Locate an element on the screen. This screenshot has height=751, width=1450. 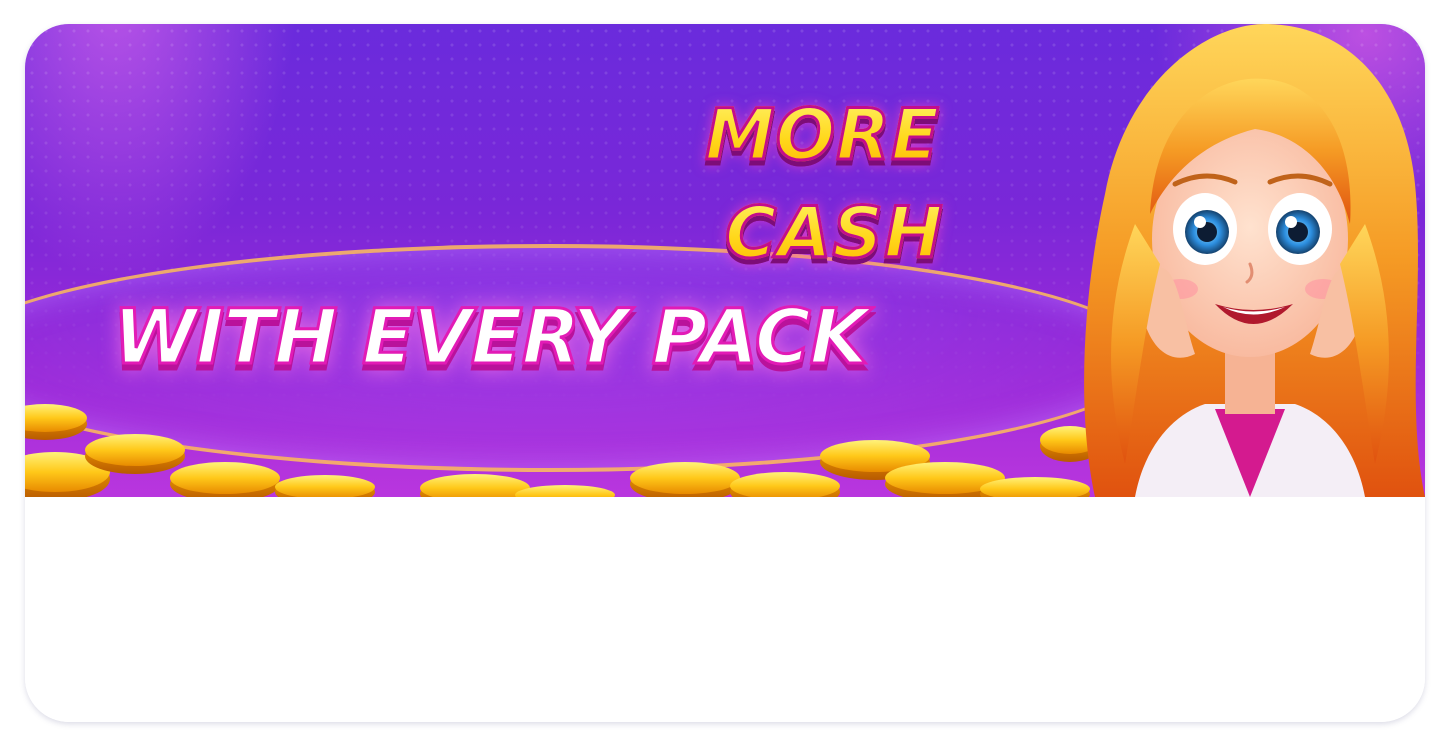
cartoon-girl-icon is located at coordinates (1254, 260).